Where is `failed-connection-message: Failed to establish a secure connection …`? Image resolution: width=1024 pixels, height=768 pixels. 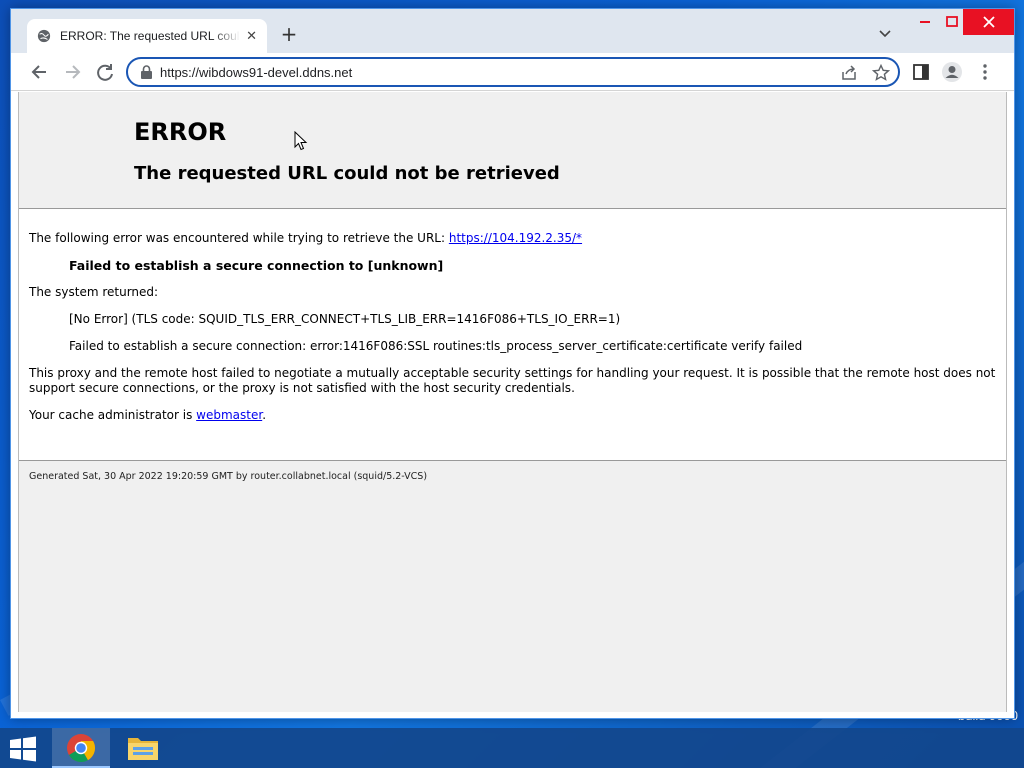
failed-connection-message: Failed to establish a secure connection … is located at coordinates (256, 265).